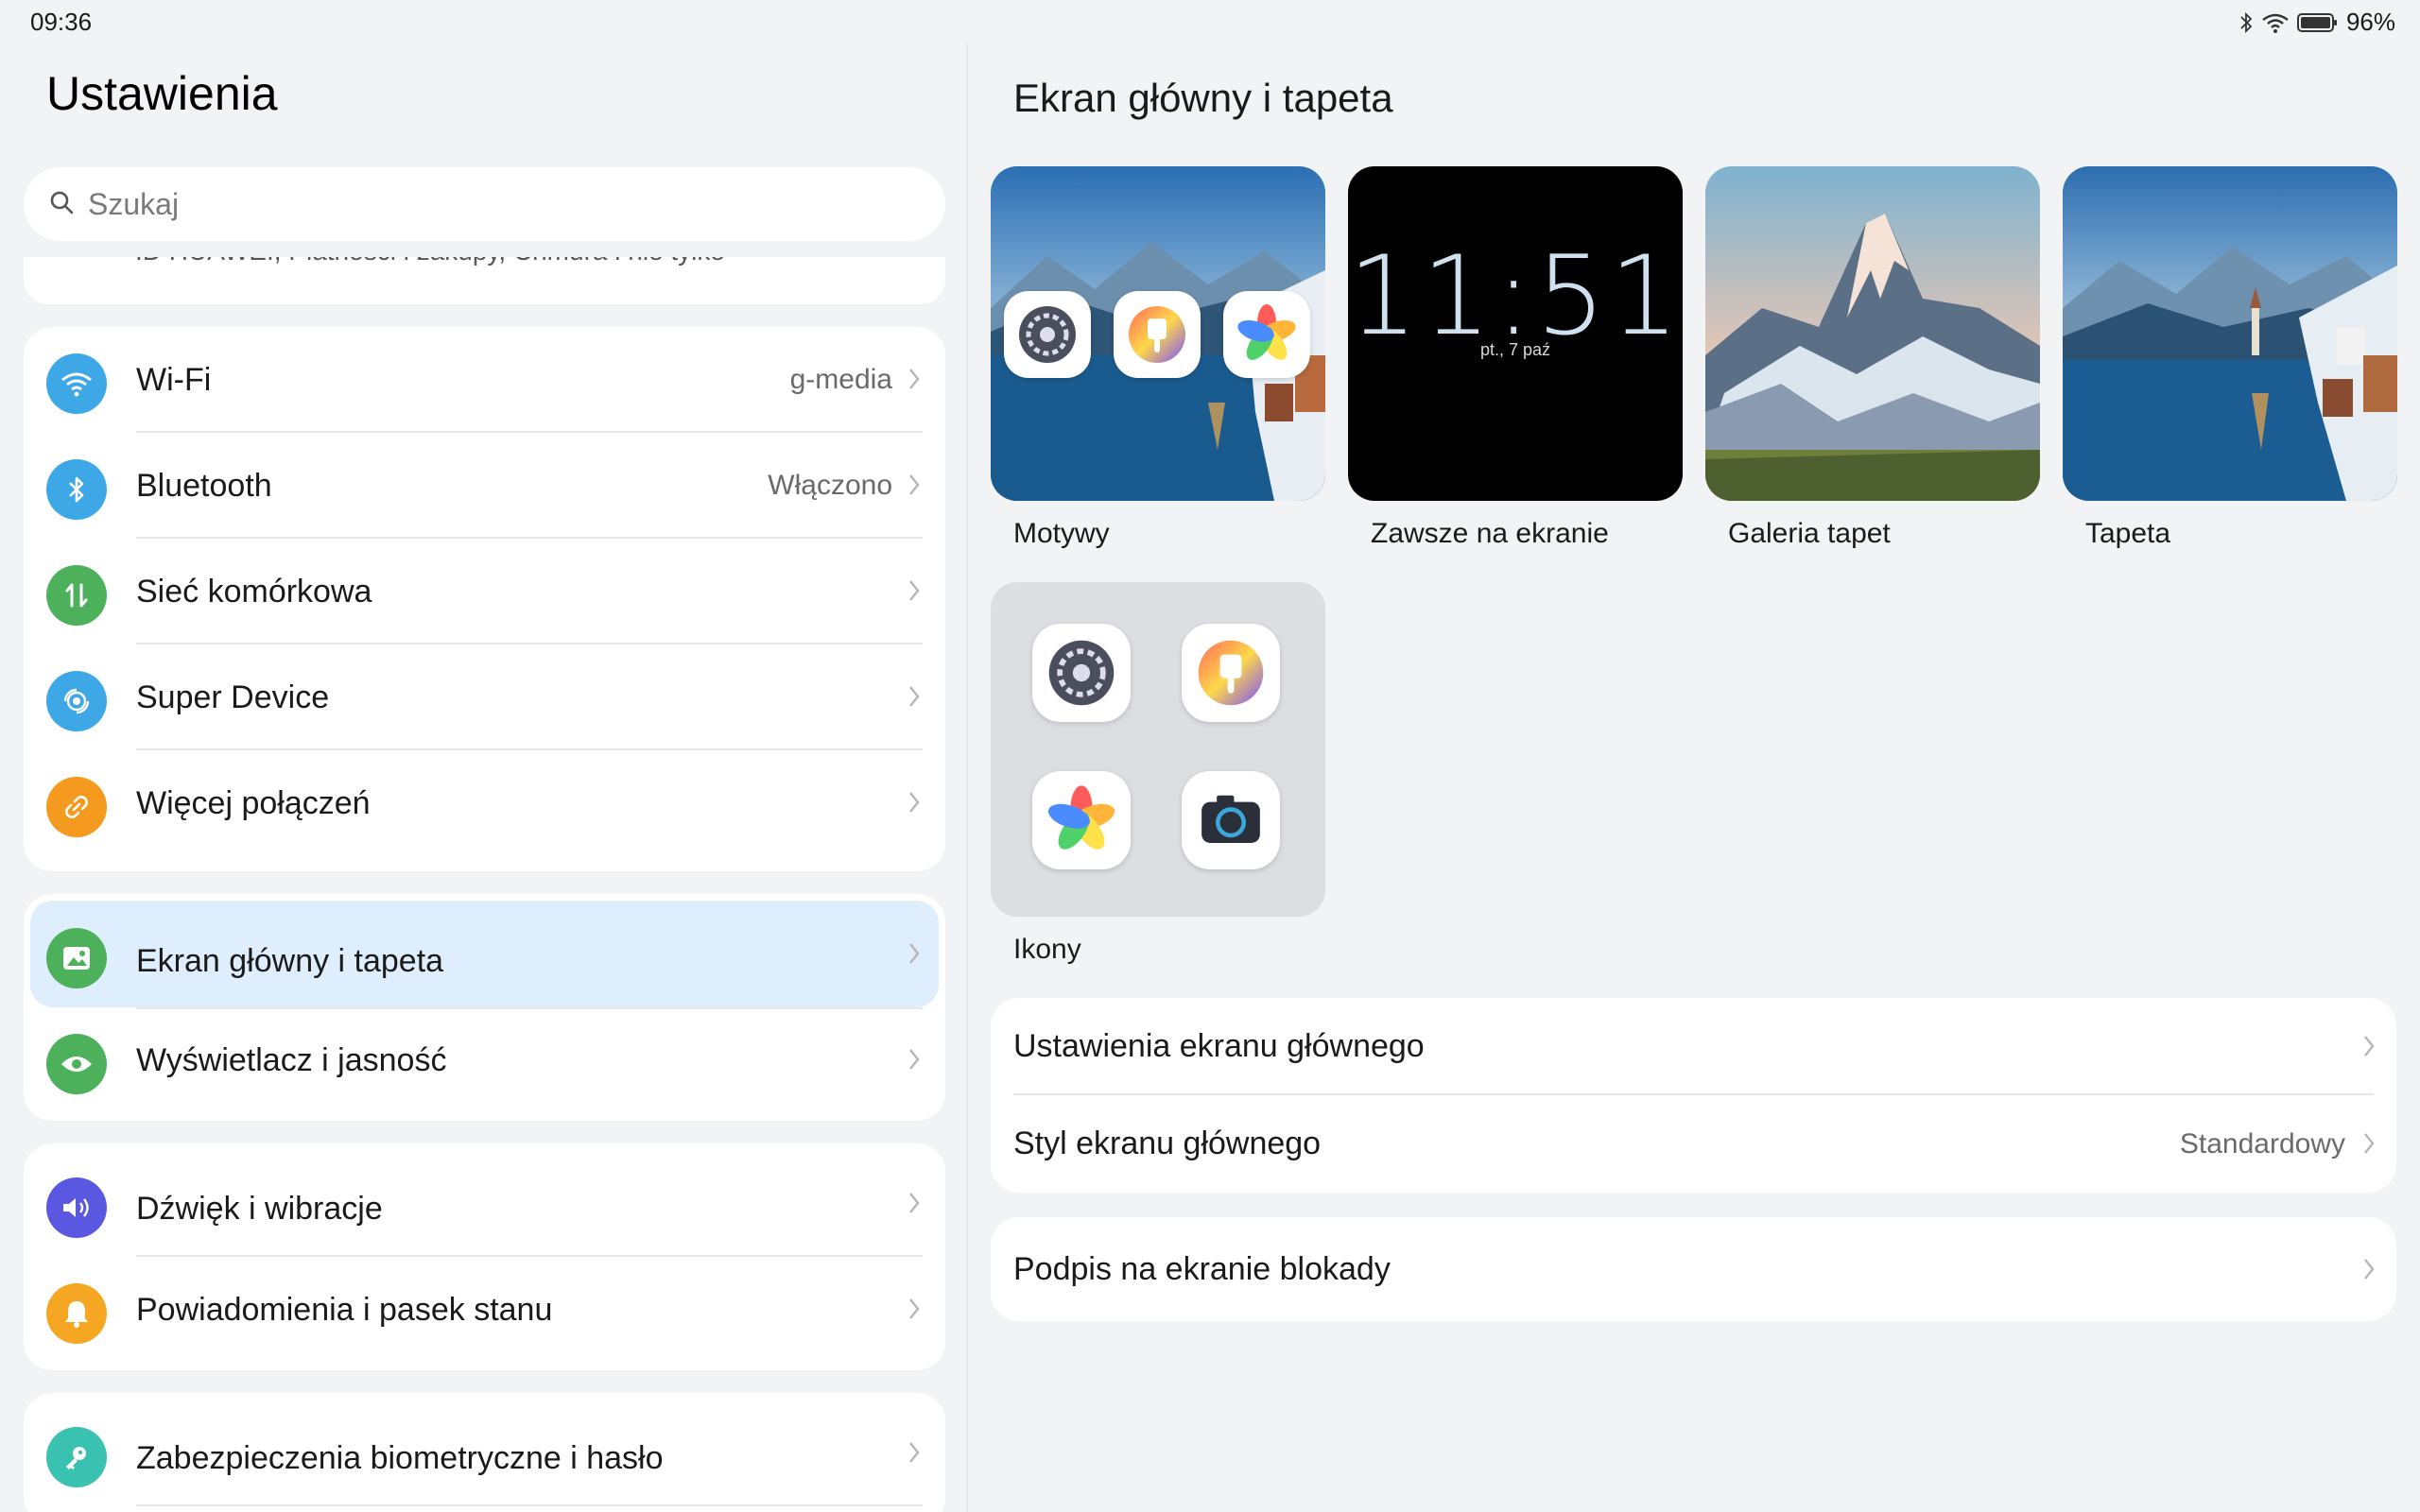 Image resolution: width=2420 pixels, height=1512 pixels. Describe the element at coordinates (76, 595) in the screenshot. I see `mobile-data-icon` at that location.